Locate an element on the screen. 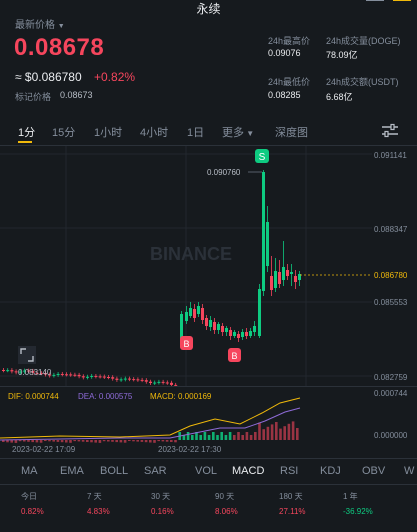  sell-marker-label: S is located at coordinates (262, 157).